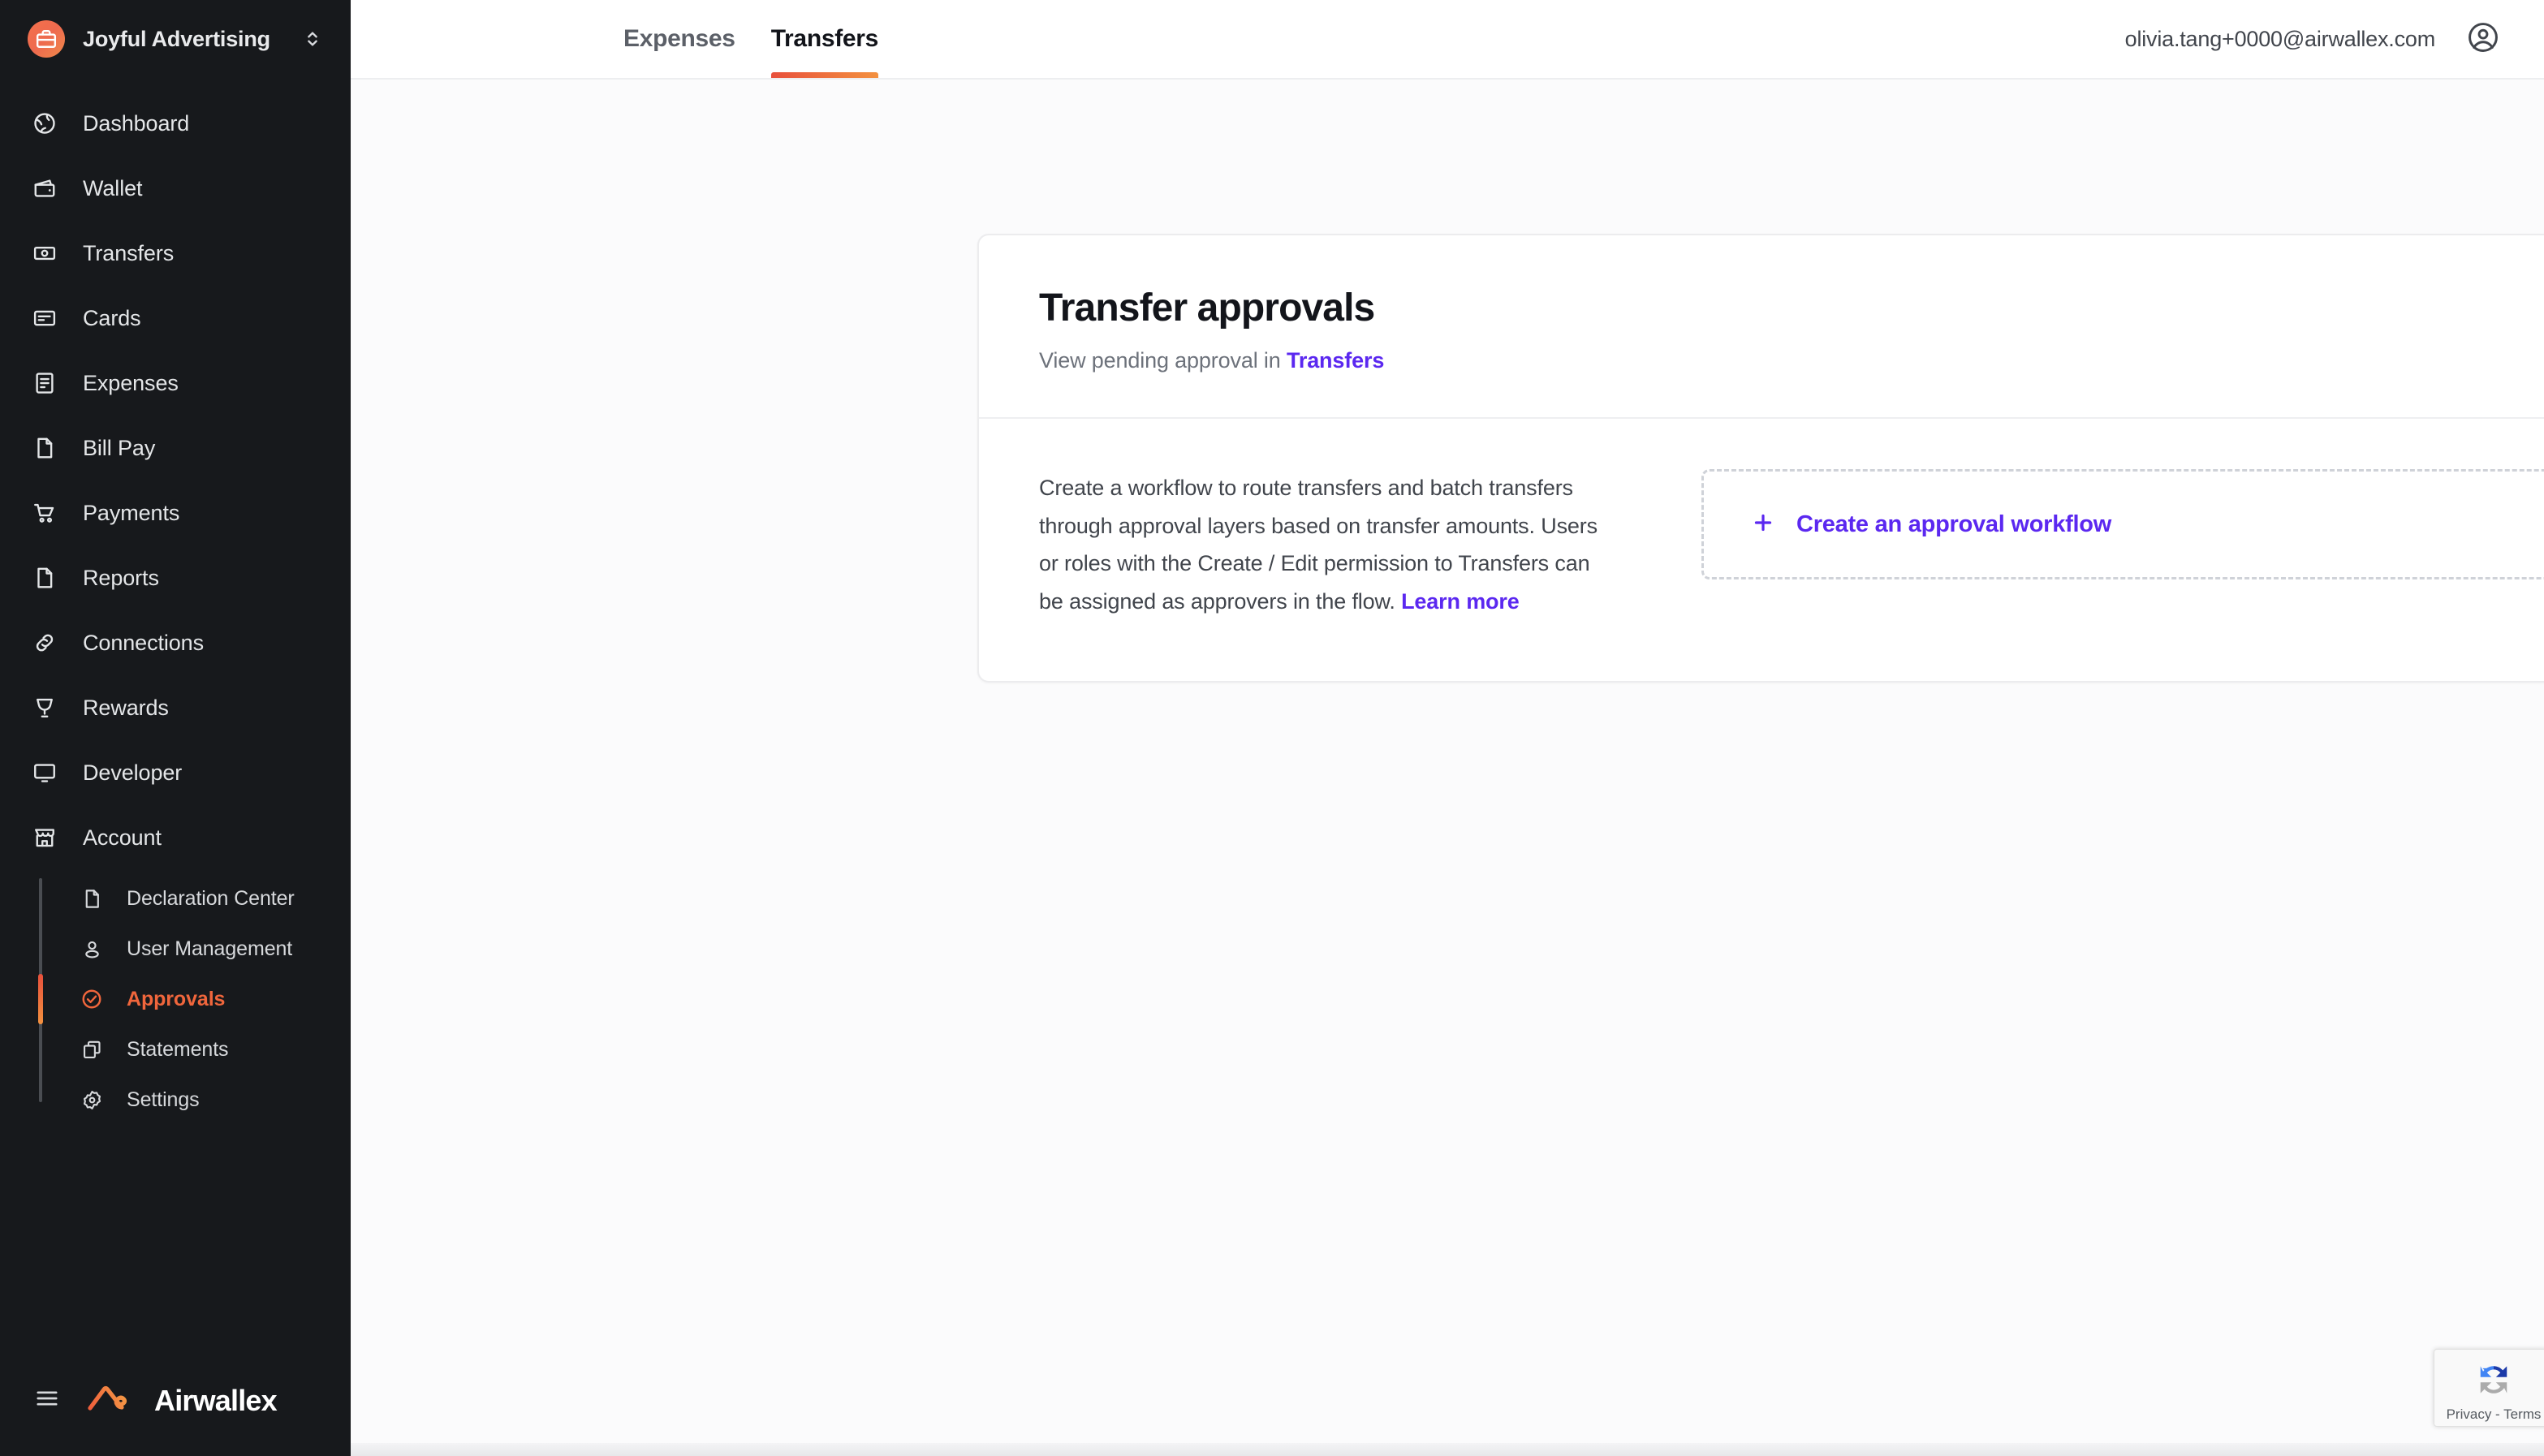 Image resolution: width=2544 pixels, height=1456 pixels. I want to click on page-title: Transfer approvals, so click(1207, 308).